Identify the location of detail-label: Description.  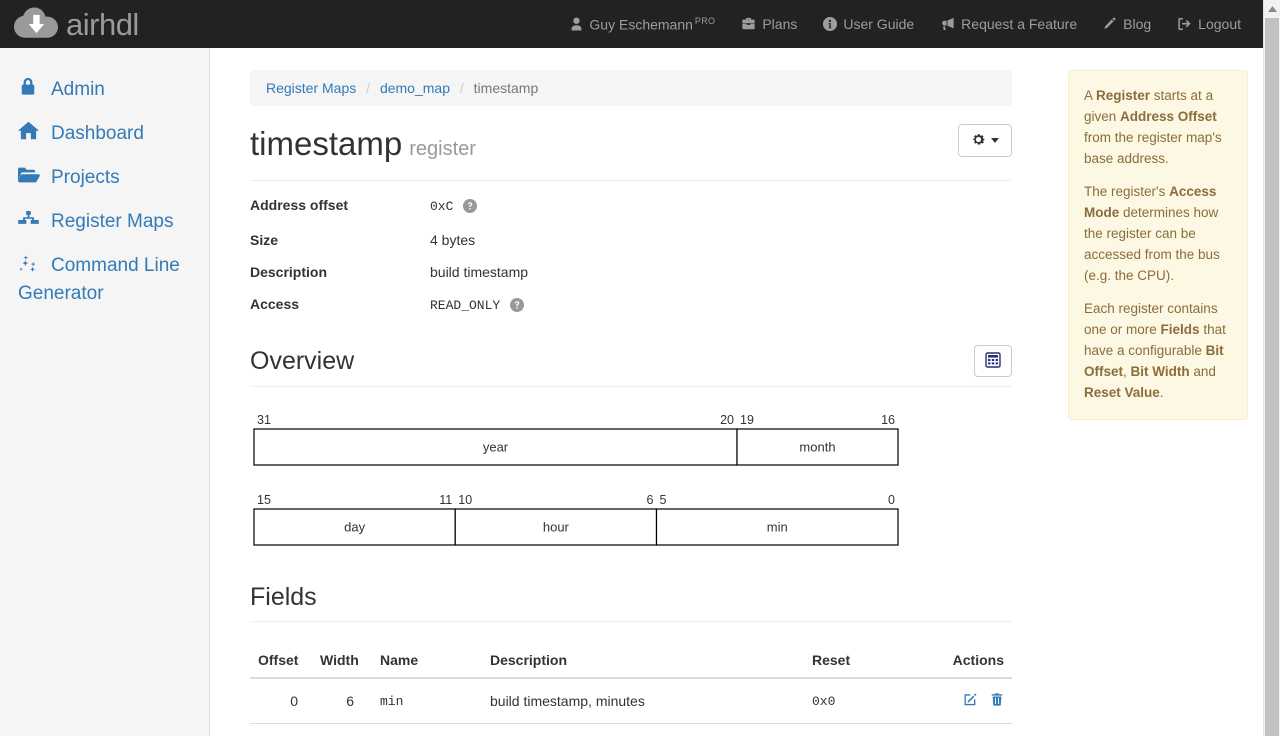
(289, 272).